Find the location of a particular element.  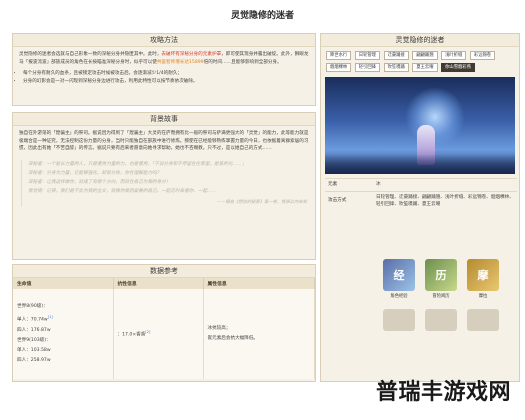

tag-button: 轻引回锋 is located at coordinates (367, 67).